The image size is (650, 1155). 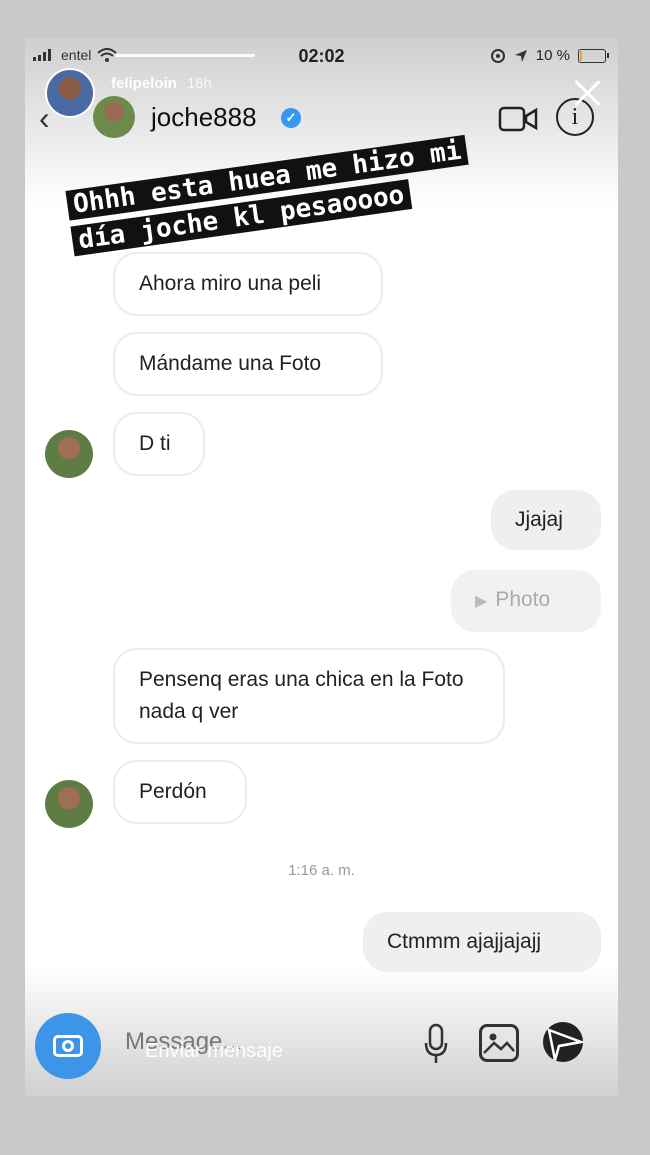 I want to click on close-icon, so click(x=587, y=93).